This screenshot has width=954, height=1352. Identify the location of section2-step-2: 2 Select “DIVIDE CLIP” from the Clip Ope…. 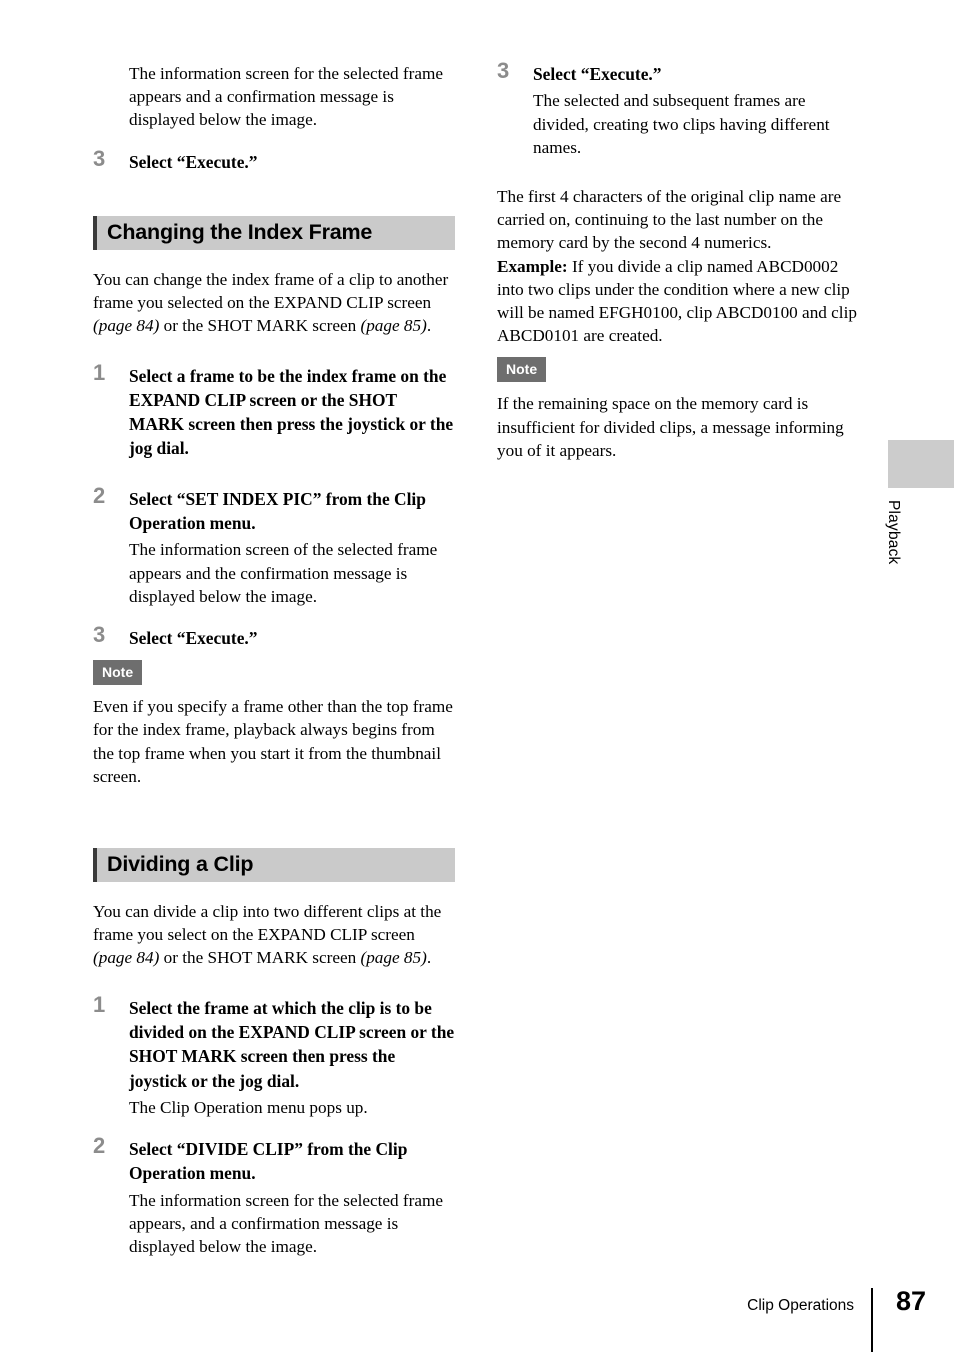
(274, 1195).